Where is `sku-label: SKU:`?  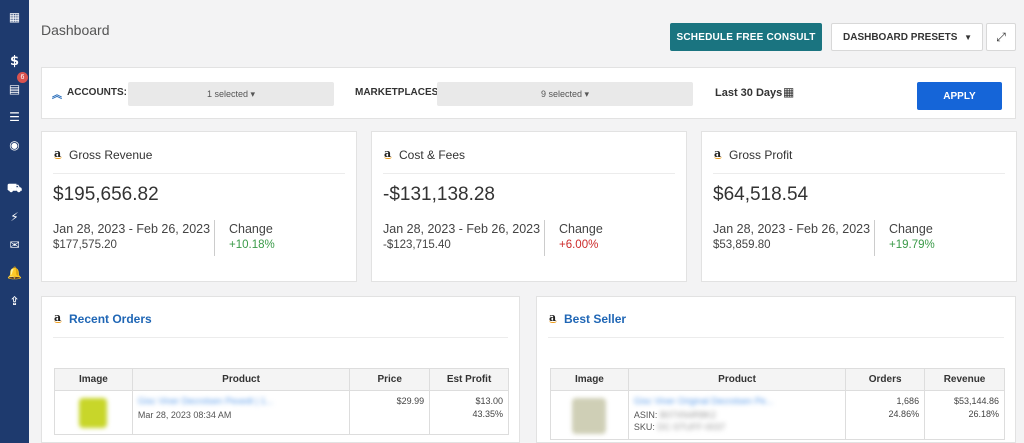
sku-label: SKU: is located at coordinates (644, 427).